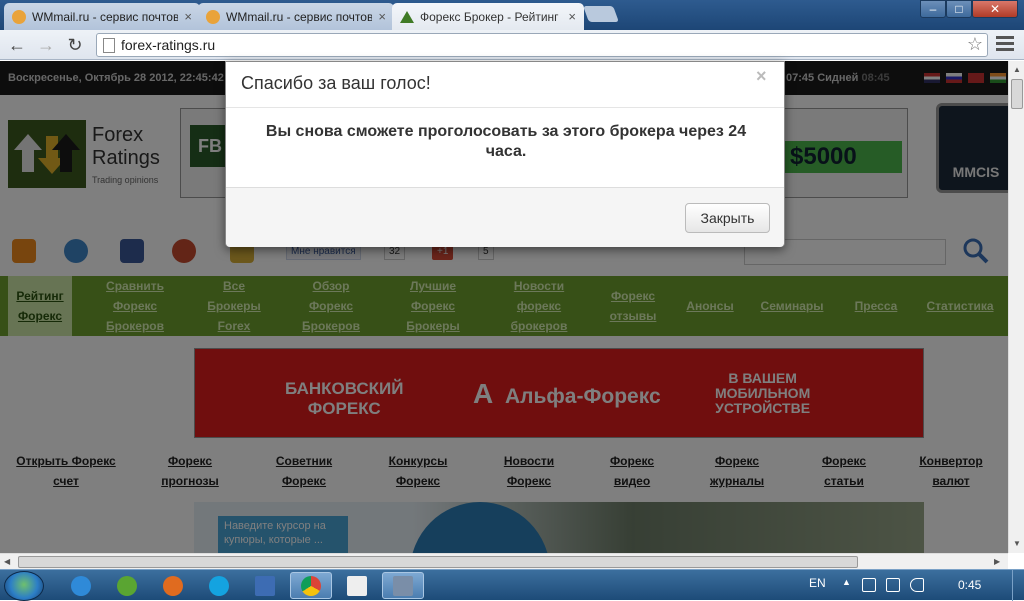  I want to click on volume-icon, so click(917, 585).